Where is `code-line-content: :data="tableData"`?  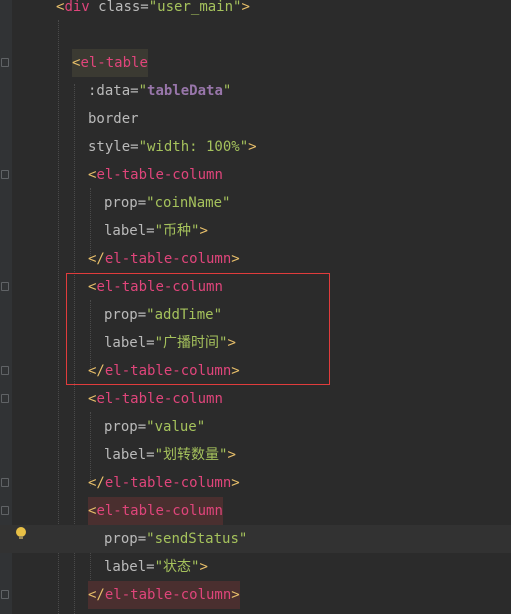
code-line-content: :data="tableData" is located at coordinates (159, 91).